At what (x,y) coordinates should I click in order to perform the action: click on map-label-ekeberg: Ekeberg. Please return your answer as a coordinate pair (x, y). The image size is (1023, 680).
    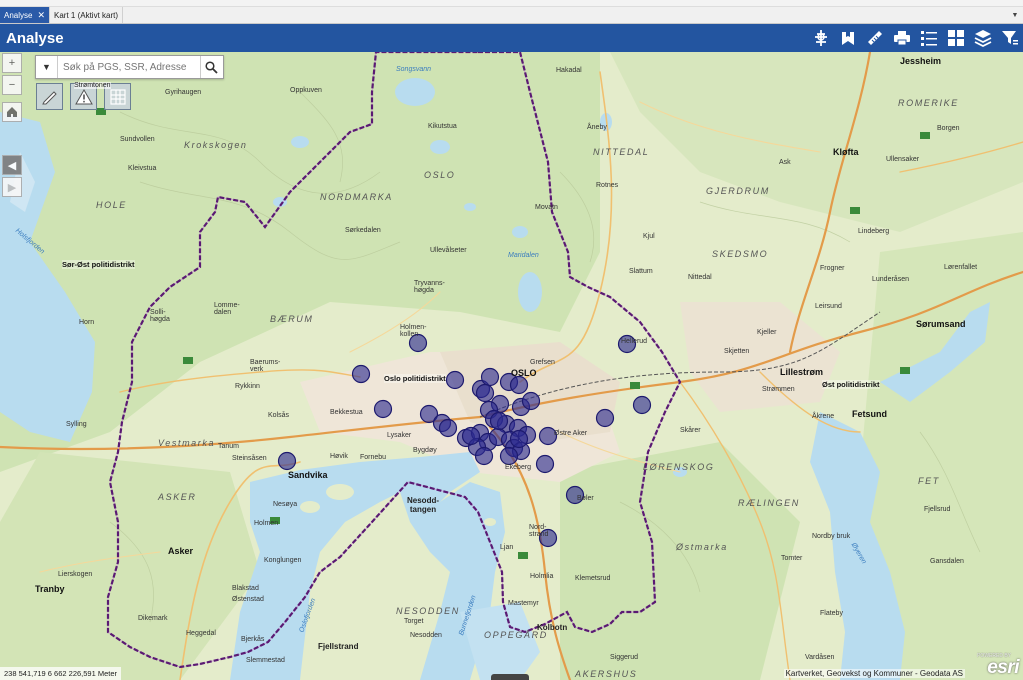
    Looking at the image, I should click on (518, 467).